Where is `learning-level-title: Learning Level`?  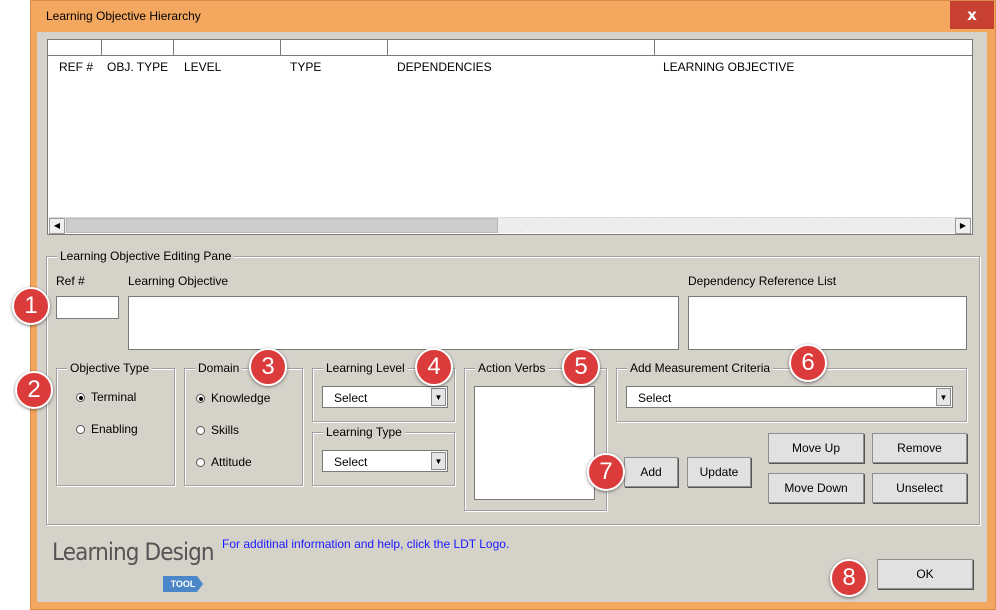
learning-level-title: Learning Level is located at coordinates (365, 368).